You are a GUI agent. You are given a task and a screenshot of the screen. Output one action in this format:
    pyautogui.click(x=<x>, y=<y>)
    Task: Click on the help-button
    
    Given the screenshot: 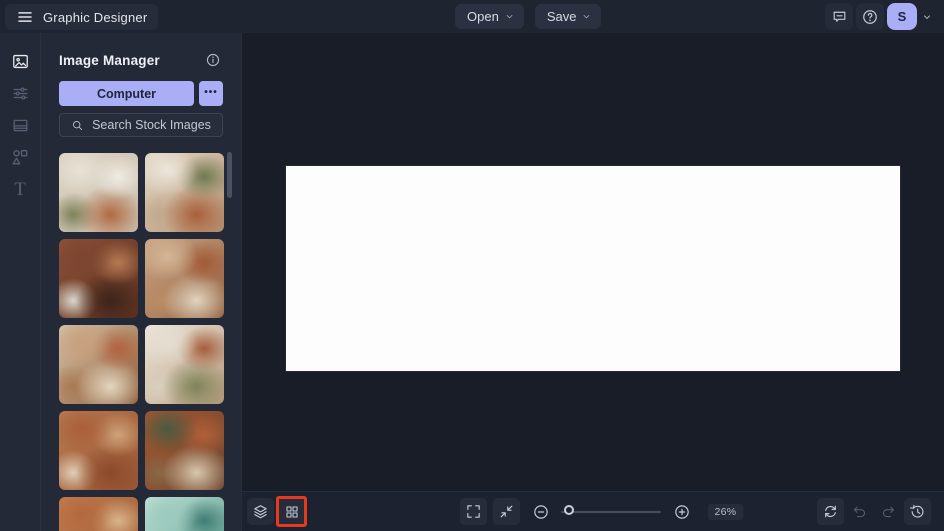 What is the action you would take?
    pyautogui.click(x=870, y=16)
    